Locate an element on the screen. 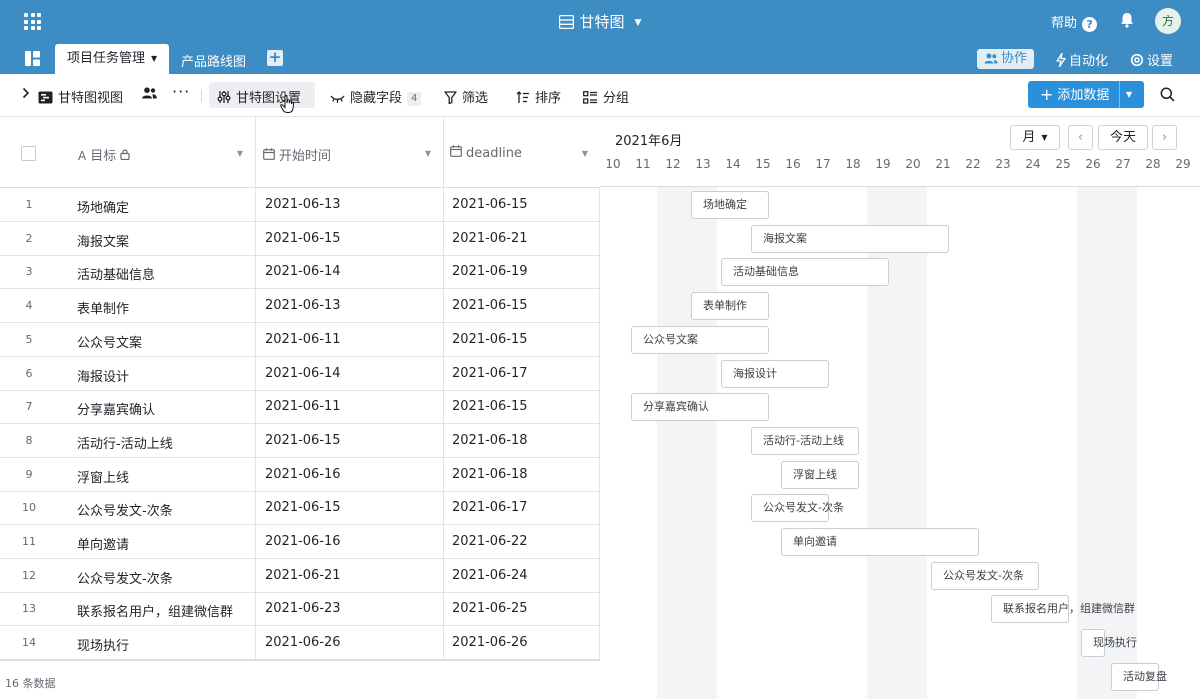 The image size is (1200, 699). table-row: 5 公众号文案 2021-06-11 2021-06-15 is located at coordinates (300, 340).